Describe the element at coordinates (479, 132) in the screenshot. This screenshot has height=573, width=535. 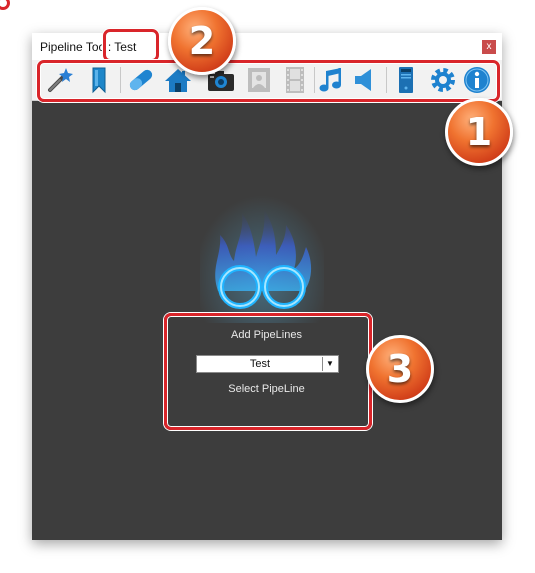
I see `callout-badge-1: 1` at that location.